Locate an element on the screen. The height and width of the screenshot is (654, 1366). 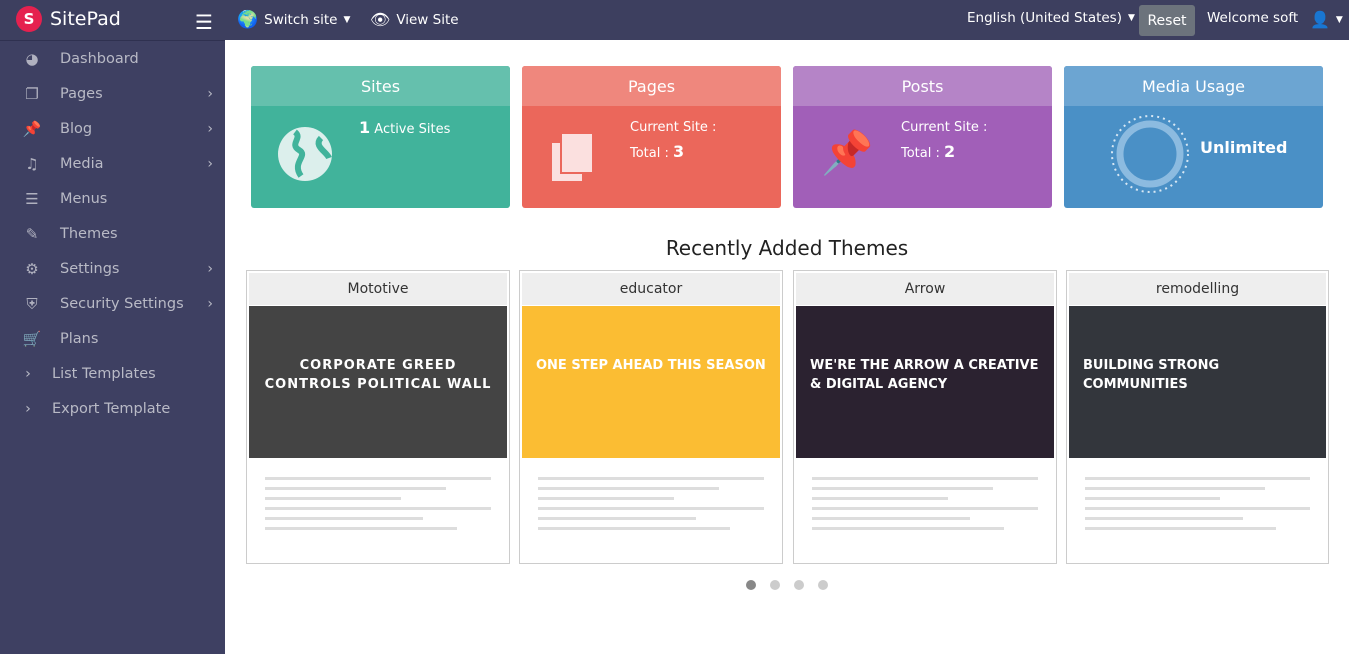
pages-icon is located at coordinates (573, 157).